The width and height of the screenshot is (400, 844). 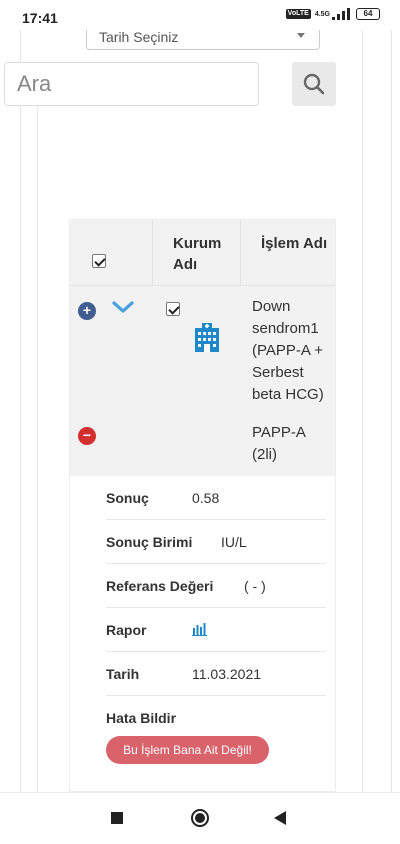 I want to click on home-icon, so click(x=200, y=818).